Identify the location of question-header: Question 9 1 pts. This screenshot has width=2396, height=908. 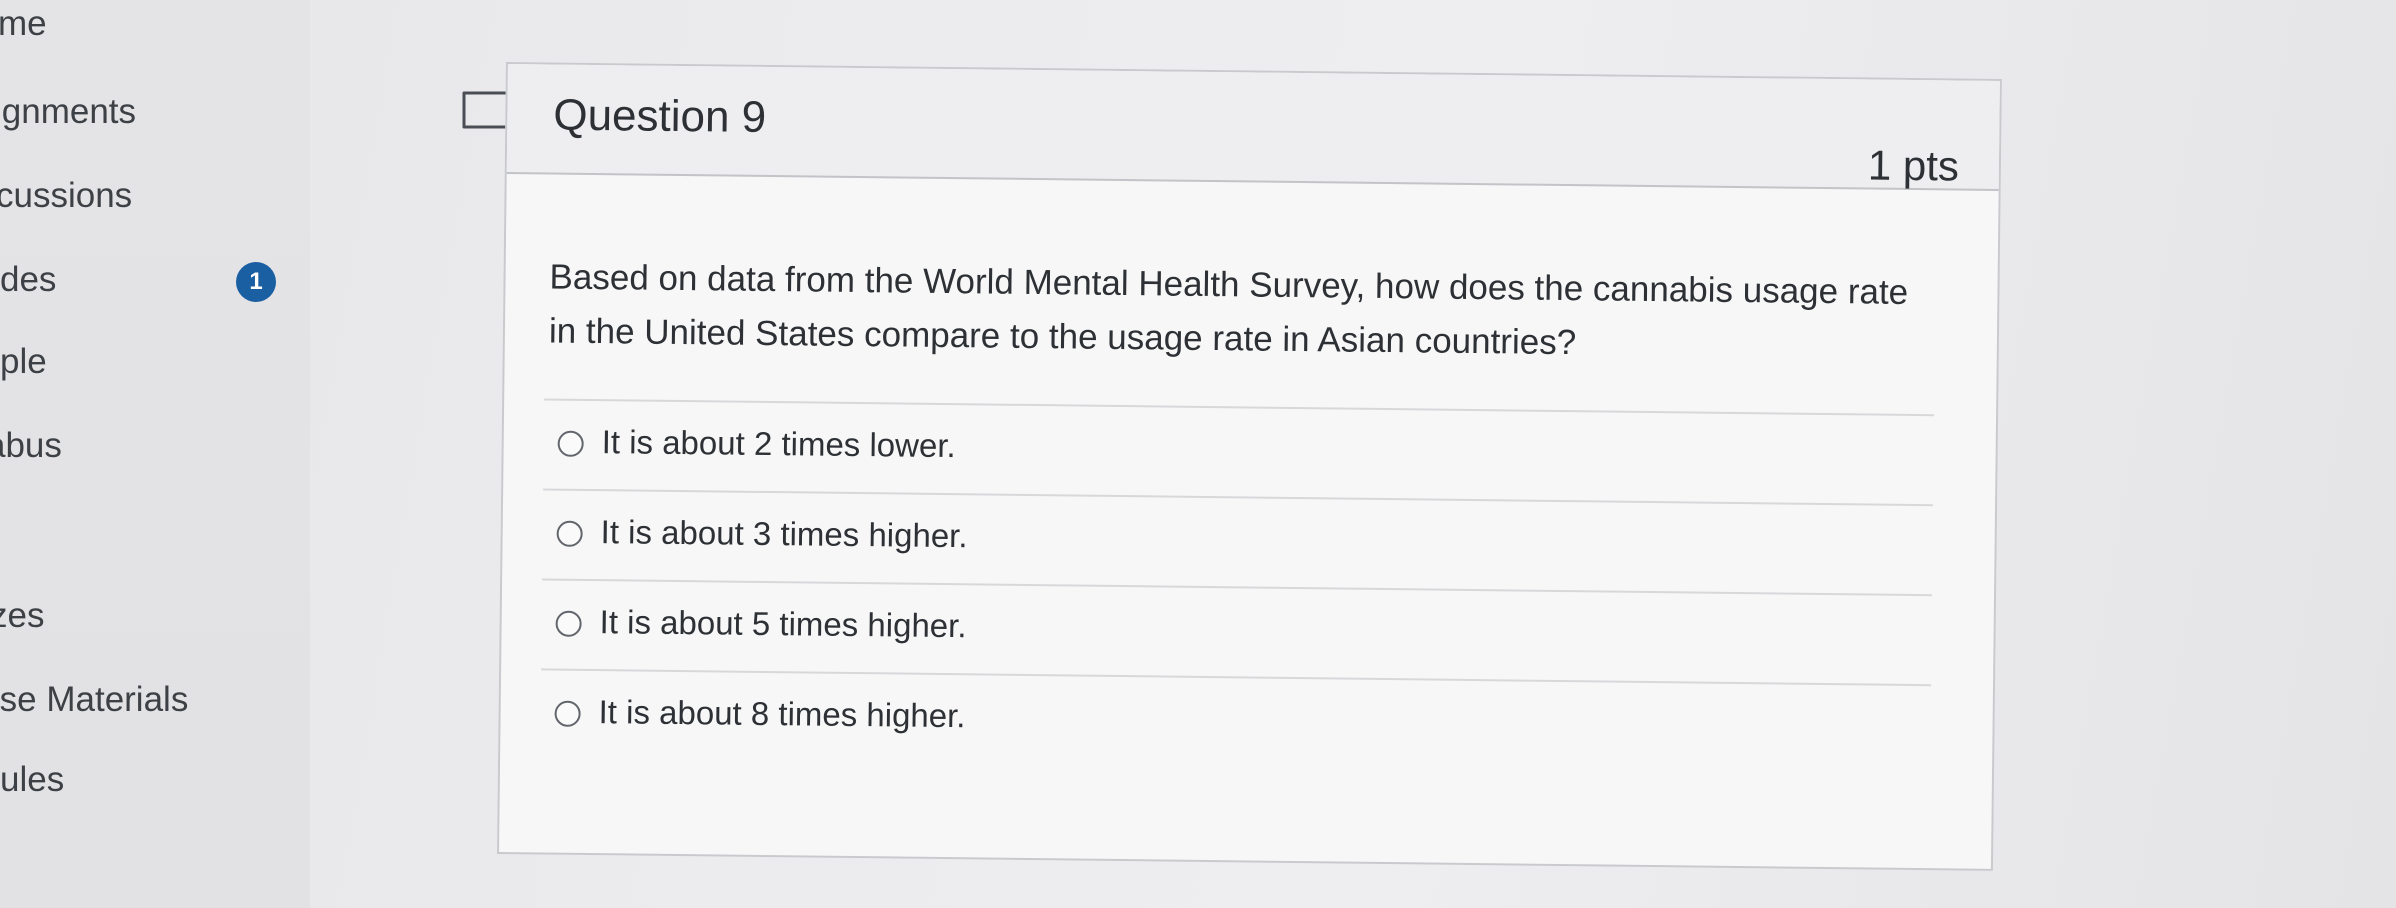
(1253, 127).